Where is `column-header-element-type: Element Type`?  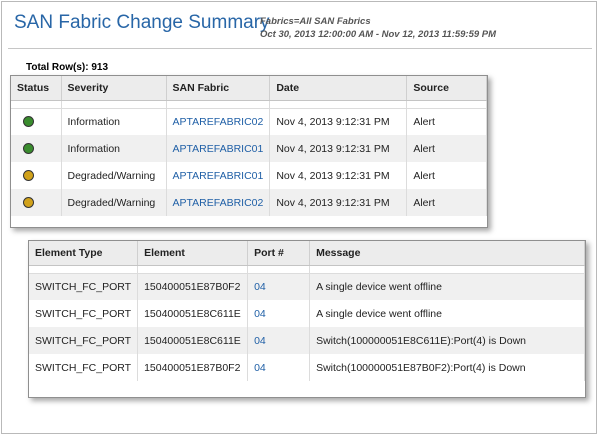
column-header-element-type: Element Type is located at coordinates (84, 253).